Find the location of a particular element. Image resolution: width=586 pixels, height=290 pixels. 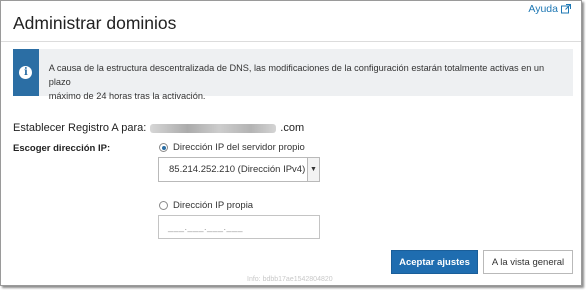

own-ip-input: ___.___.___.___ is located at coordinates (239, 227).